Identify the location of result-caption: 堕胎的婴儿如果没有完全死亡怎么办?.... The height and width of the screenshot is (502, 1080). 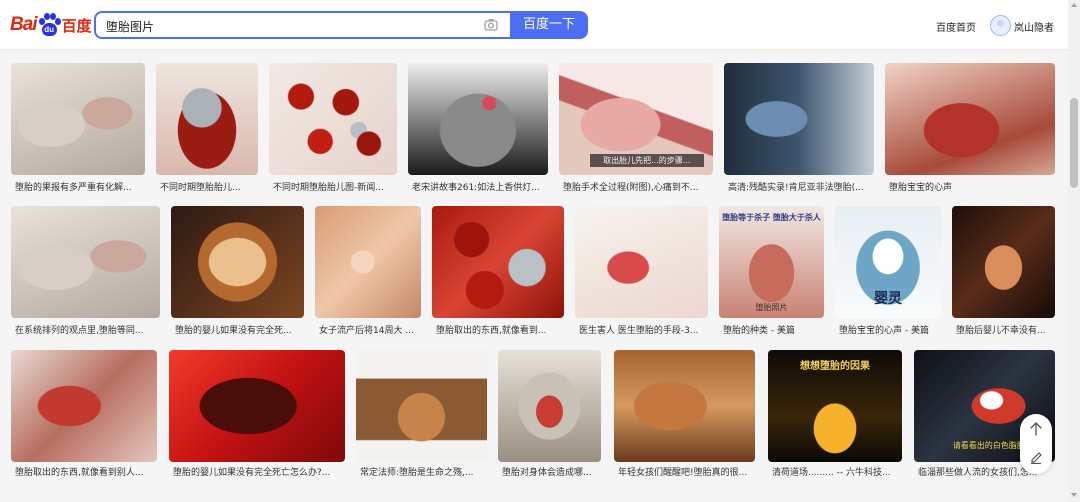
(258, 471).